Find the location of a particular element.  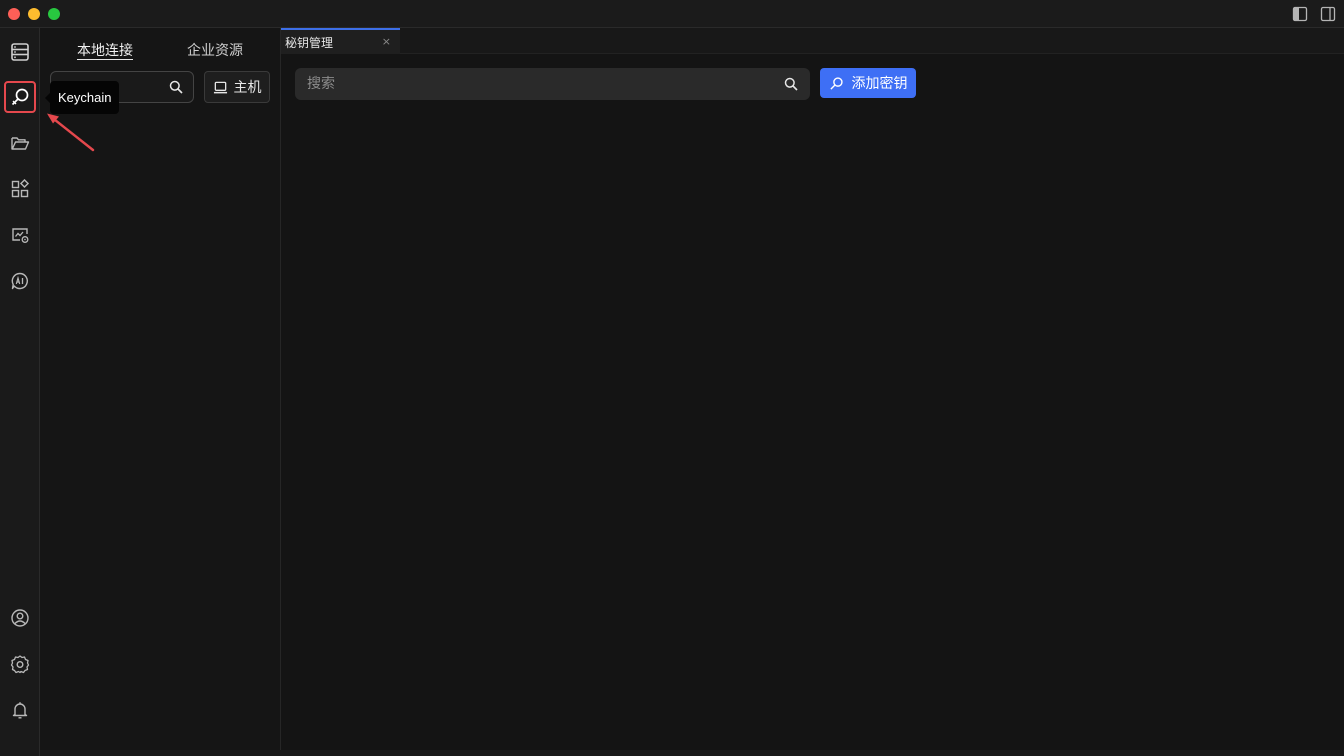

key-icon is located at coordinates (836, 83).